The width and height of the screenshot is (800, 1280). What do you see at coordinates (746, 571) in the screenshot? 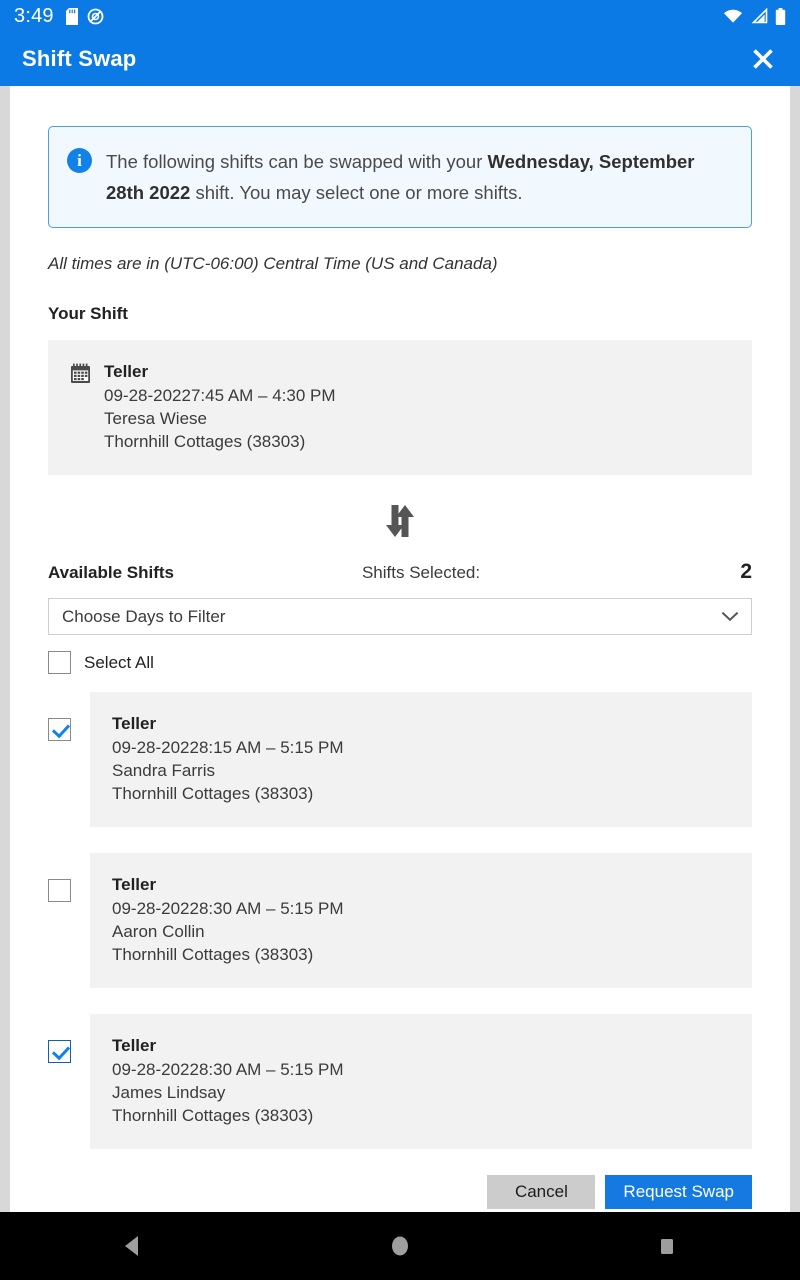
I see `shifts-selected-count: 2` at bounding box center [746, 571].